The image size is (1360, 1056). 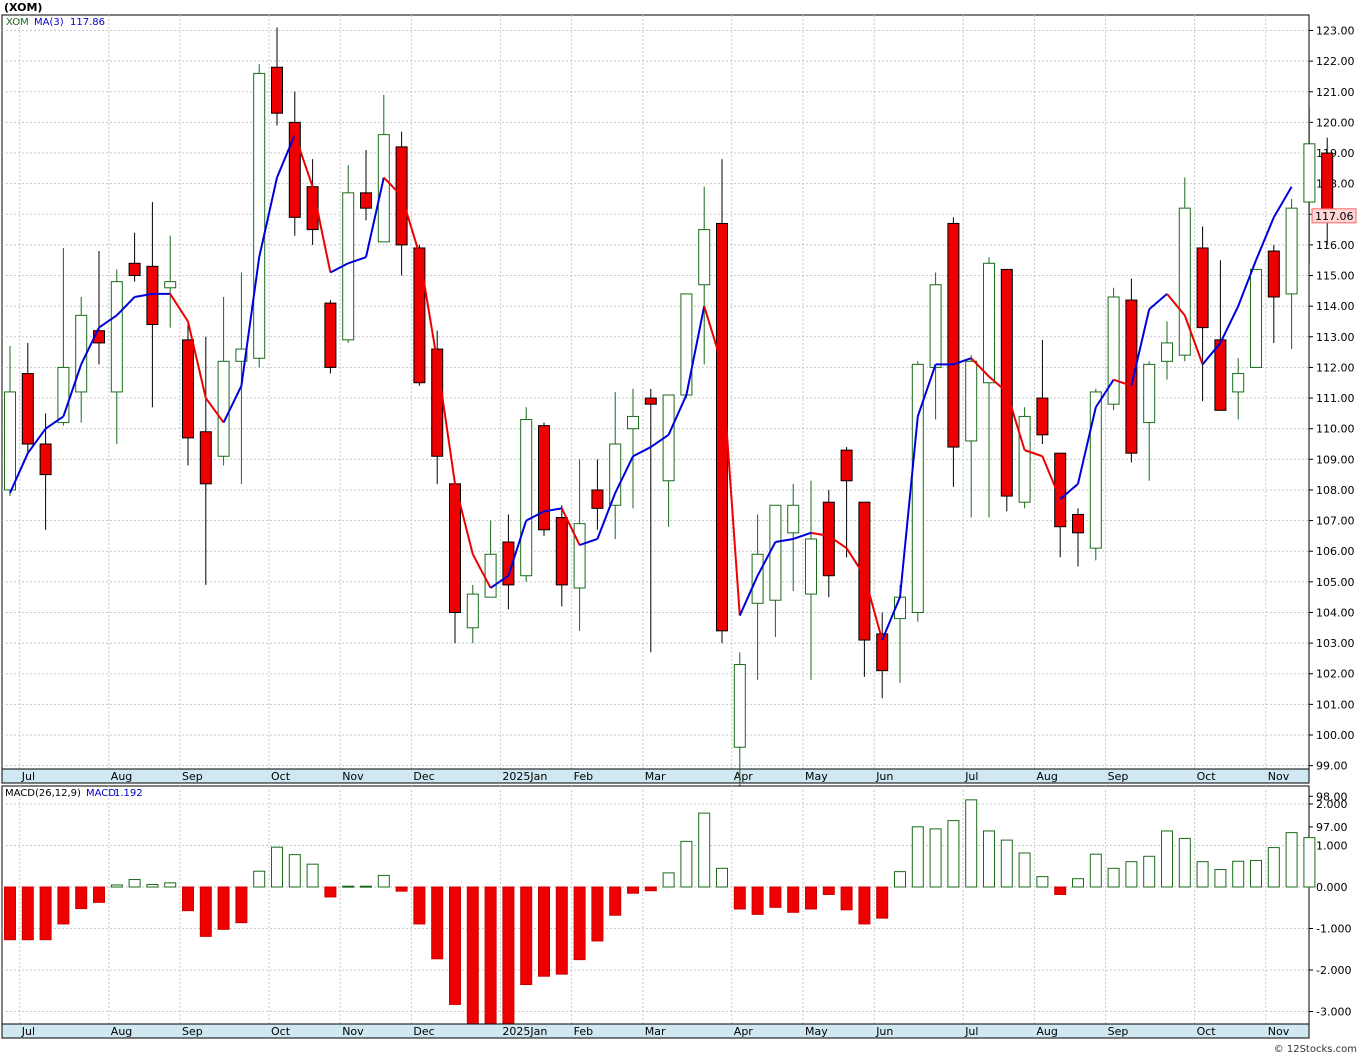 I want to click on price-tick-label: 107.00, so click(x=1335, y=521).